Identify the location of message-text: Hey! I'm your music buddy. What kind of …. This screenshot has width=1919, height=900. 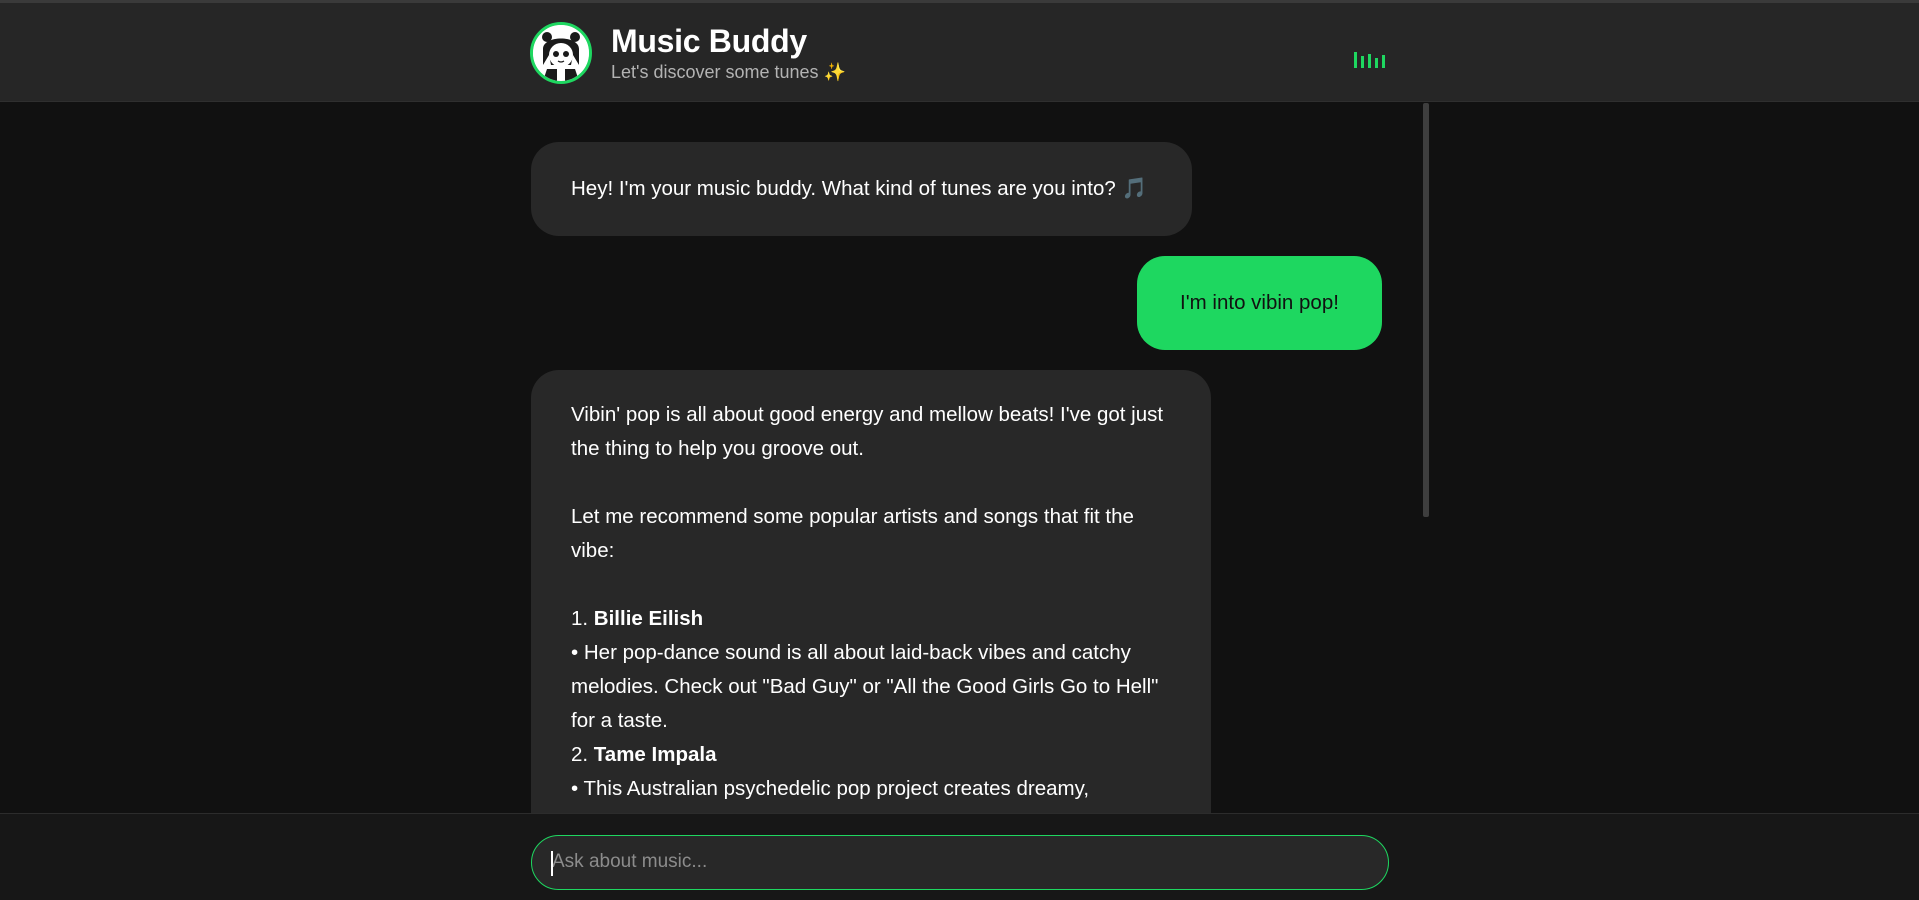
(846, 188).